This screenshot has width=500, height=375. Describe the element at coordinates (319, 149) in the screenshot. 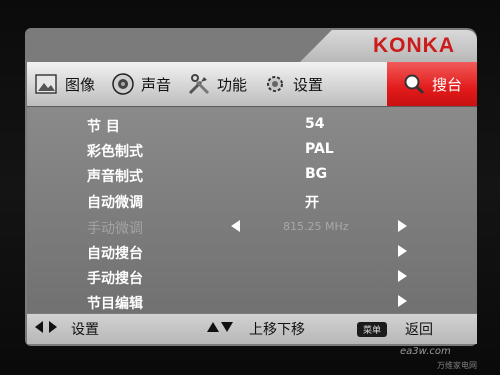

I see `menu-item-value: PAL` at that location.